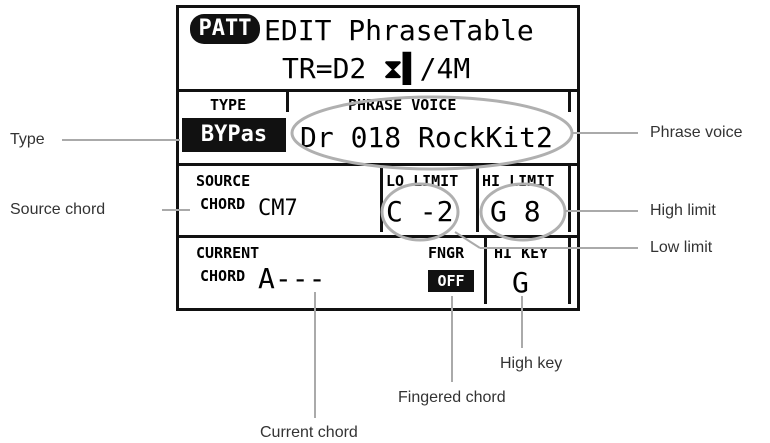  What do you see at coordinates (432, 133) in the screenshot?
I see `phrase-voice-ellipse` at bounding box center [432, 133].